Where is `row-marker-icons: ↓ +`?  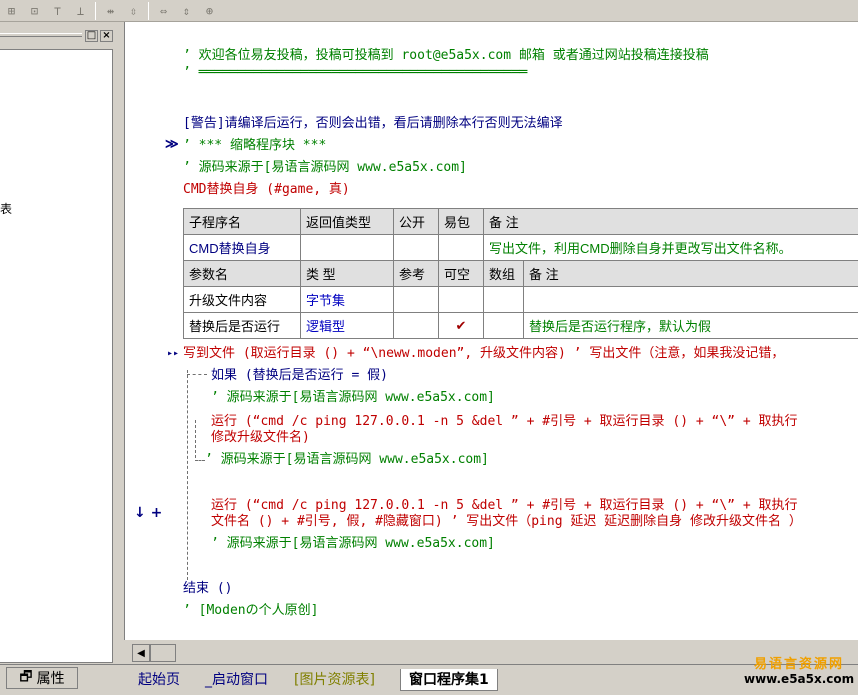 row-marker-icons: ↓ + is located at coordinates (148, 513).